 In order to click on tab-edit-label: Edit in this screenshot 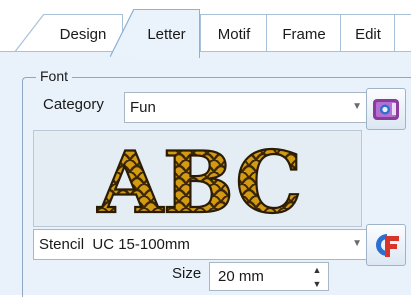, I will do `click(368, 34)`.